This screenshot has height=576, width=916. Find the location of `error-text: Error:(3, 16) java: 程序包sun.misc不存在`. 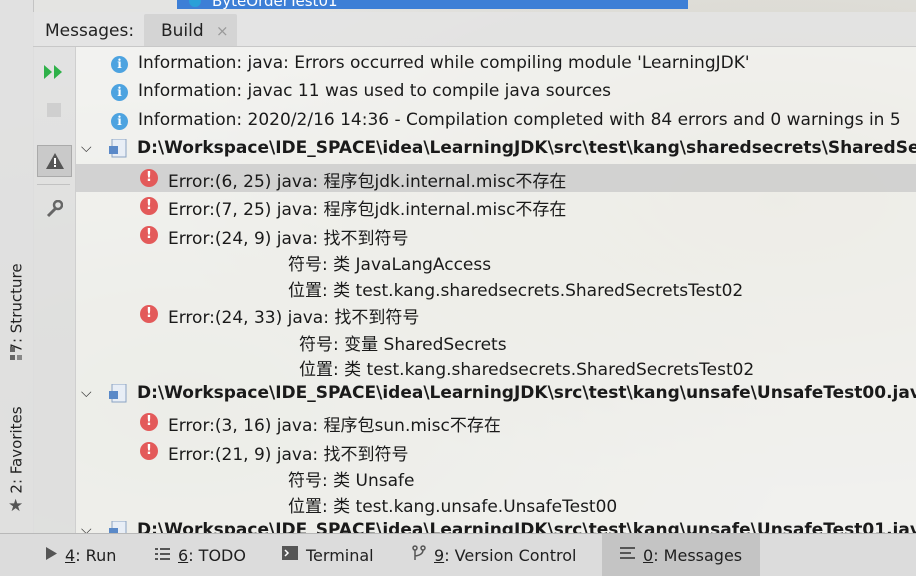

error-text: Error:(3, 16) java: 程序包sun.misc不存在 is located at coordinates (334, 426).